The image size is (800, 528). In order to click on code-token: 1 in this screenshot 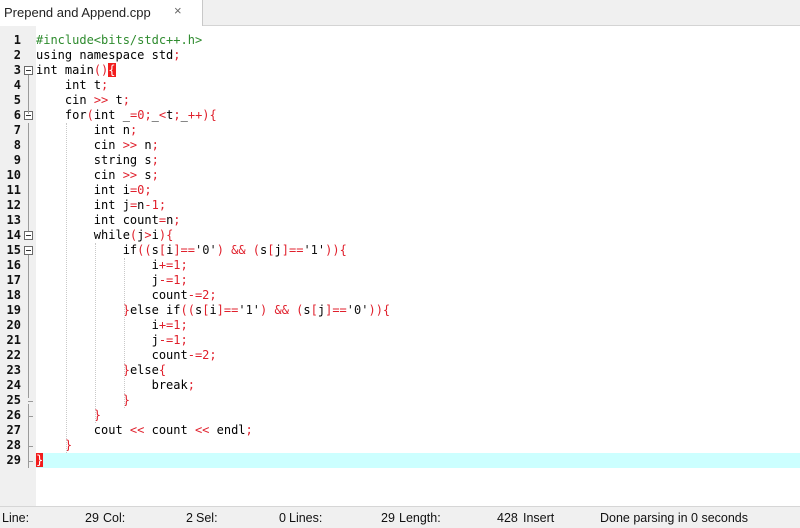, I will do `click(177, 280)`.